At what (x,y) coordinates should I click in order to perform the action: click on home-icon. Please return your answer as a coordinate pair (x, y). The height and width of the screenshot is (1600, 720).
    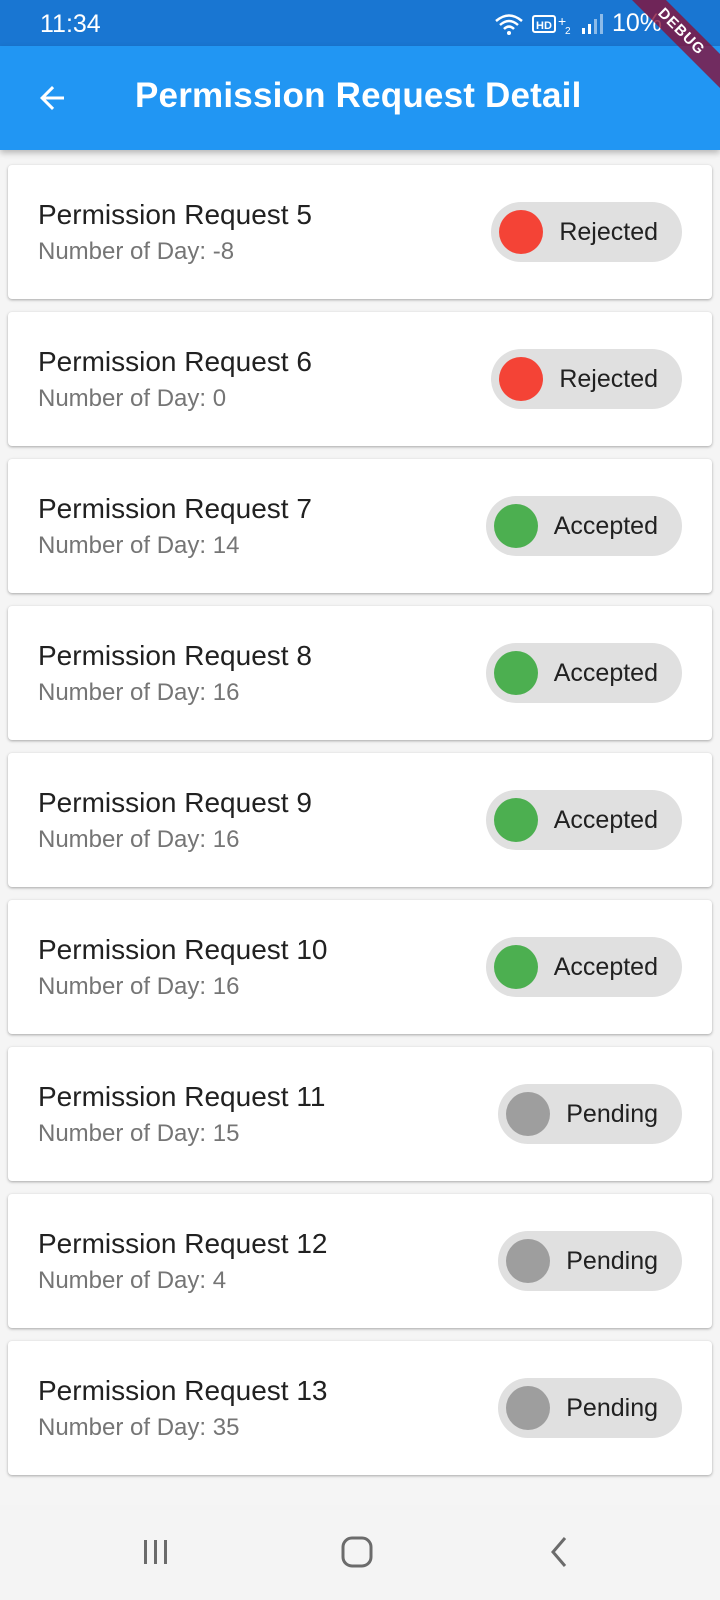
    Looking at the image, I should click on (357, 1552).